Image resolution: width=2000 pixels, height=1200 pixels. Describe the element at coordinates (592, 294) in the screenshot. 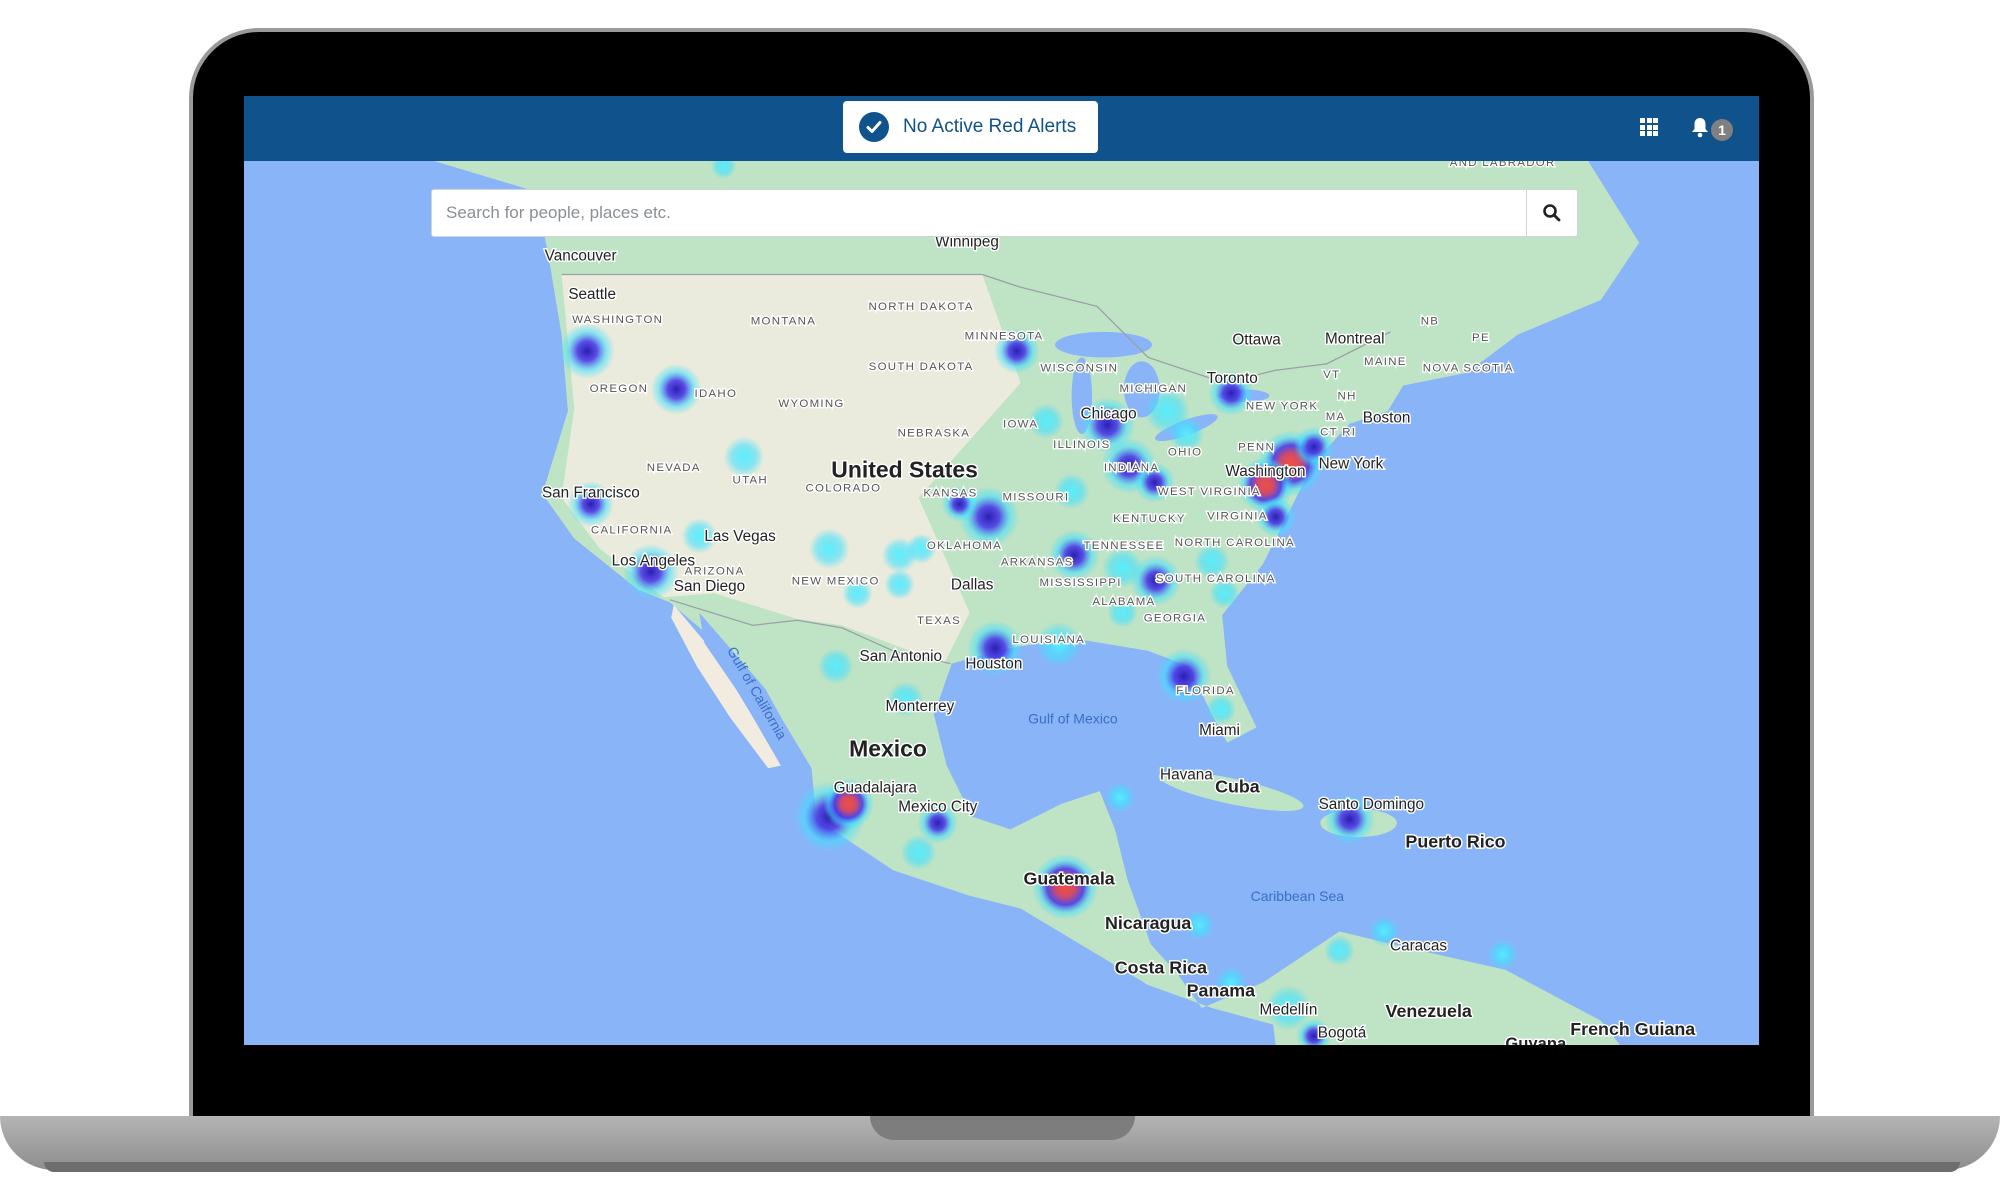

I see `city-label: Seattle` at that location.